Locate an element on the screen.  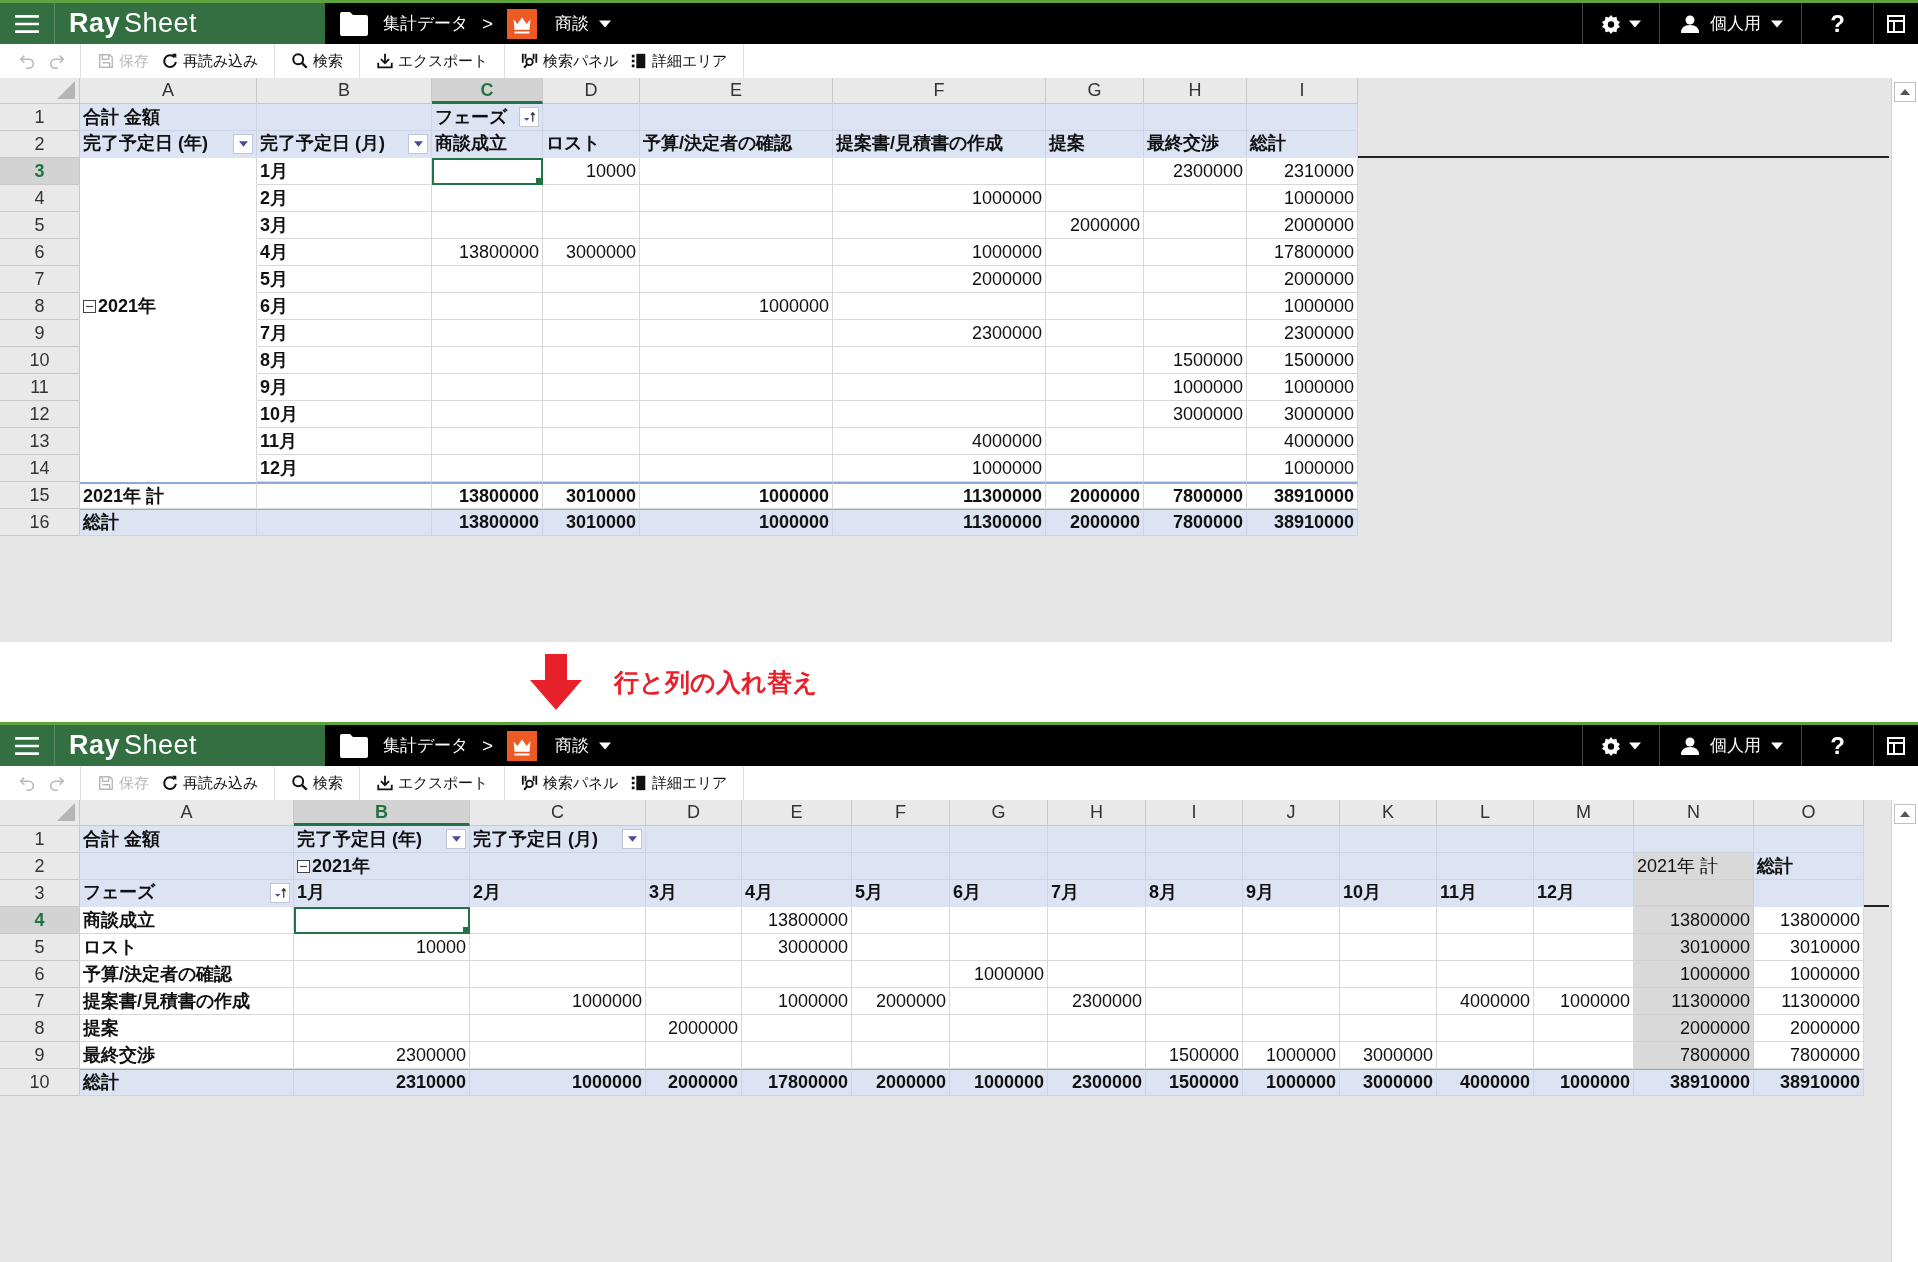
redo-icon is located at coordinates (57, 61).